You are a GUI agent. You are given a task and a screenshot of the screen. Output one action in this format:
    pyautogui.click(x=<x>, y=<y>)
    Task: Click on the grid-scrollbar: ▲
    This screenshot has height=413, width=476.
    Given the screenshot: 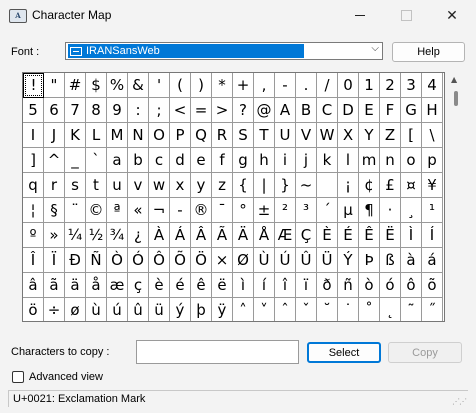 What is the action you would take?
    pyautogui.click(x=455, y=197)
    